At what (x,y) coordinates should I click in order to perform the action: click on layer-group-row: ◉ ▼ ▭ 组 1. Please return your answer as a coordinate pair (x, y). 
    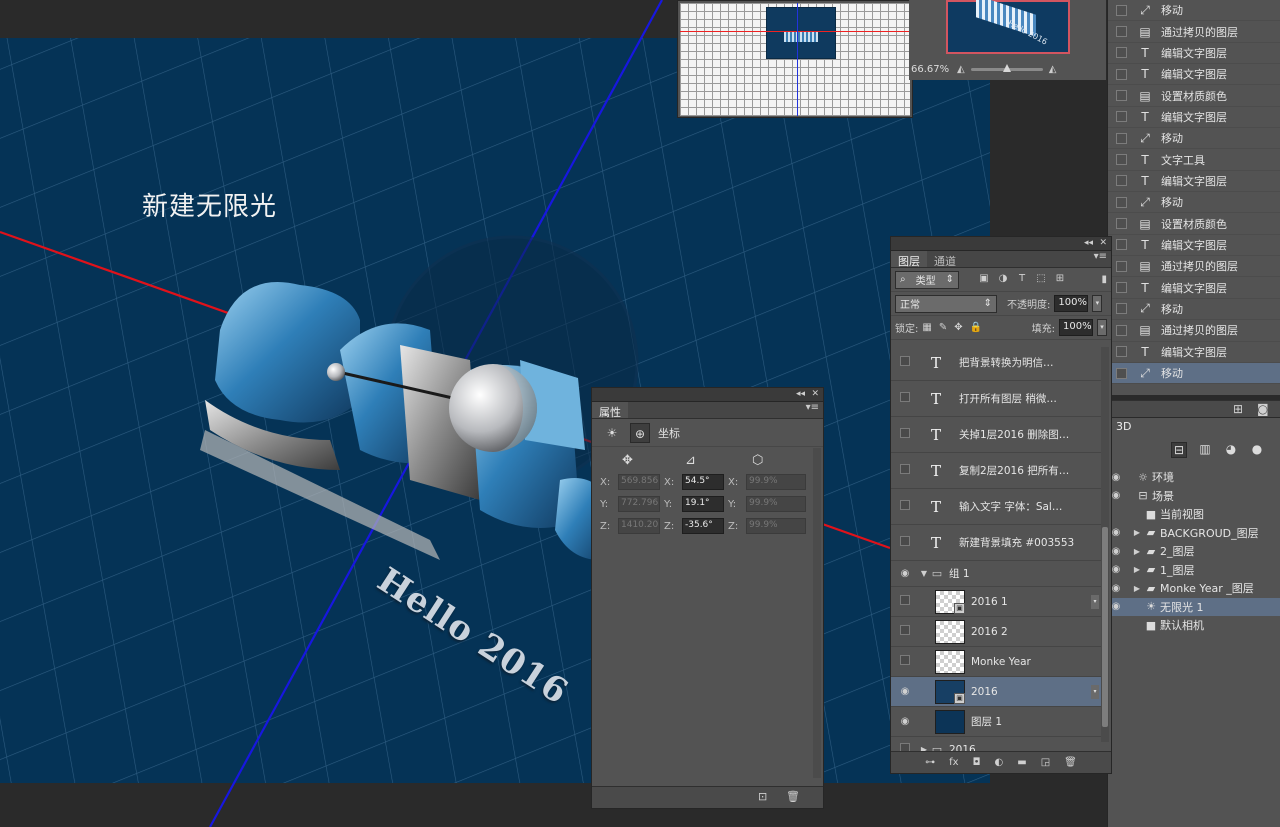
    Looking at the image, I should click on (996, 574).